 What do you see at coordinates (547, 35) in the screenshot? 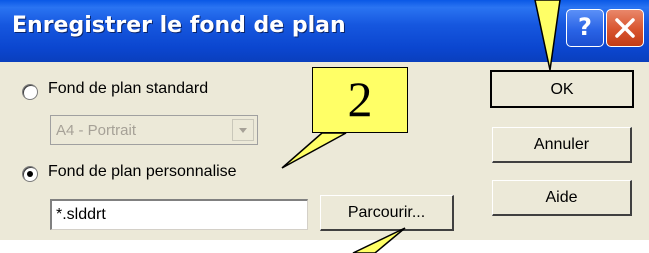
I see `annotation-arrow-ok` at bounding box center [547, 35].